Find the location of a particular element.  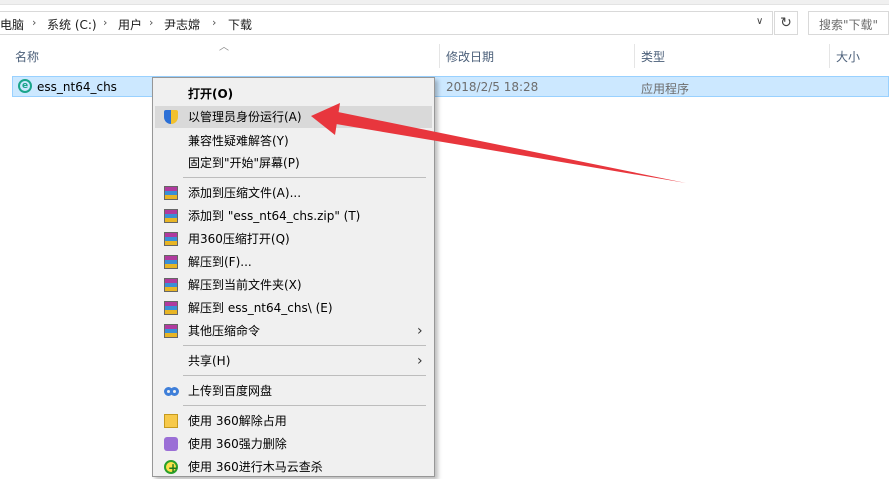

arrow-shaft is located at coordinates (511, 147).